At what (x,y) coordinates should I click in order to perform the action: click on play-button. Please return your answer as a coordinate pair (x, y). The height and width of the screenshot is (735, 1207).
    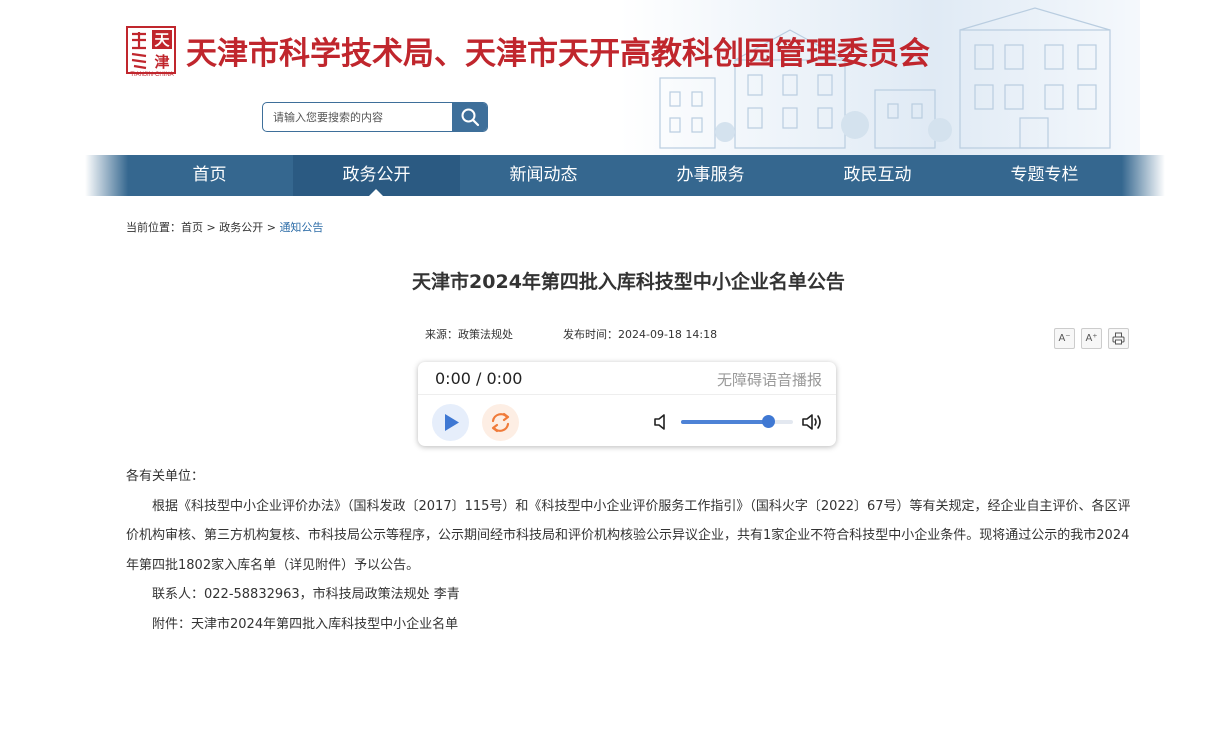
    Looking at the image, I should click on (450, 422).